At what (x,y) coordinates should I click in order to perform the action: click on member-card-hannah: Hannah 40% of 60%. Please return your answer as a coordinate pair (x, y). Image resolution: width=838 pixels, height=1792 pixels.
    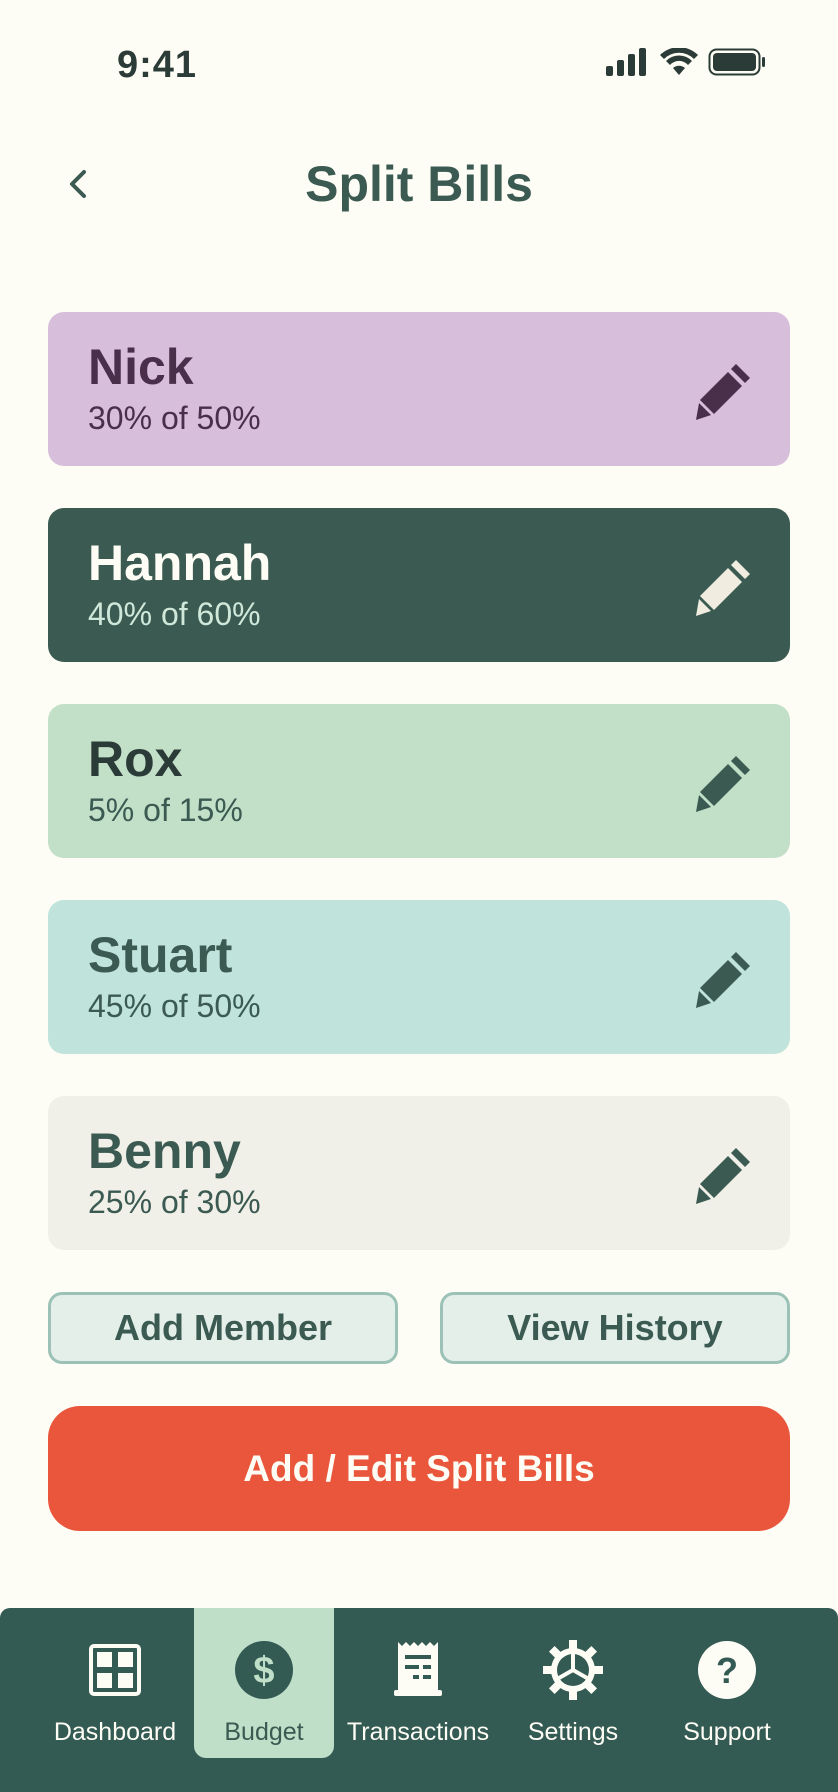
    Looking at the image, I should click on (419, 585).